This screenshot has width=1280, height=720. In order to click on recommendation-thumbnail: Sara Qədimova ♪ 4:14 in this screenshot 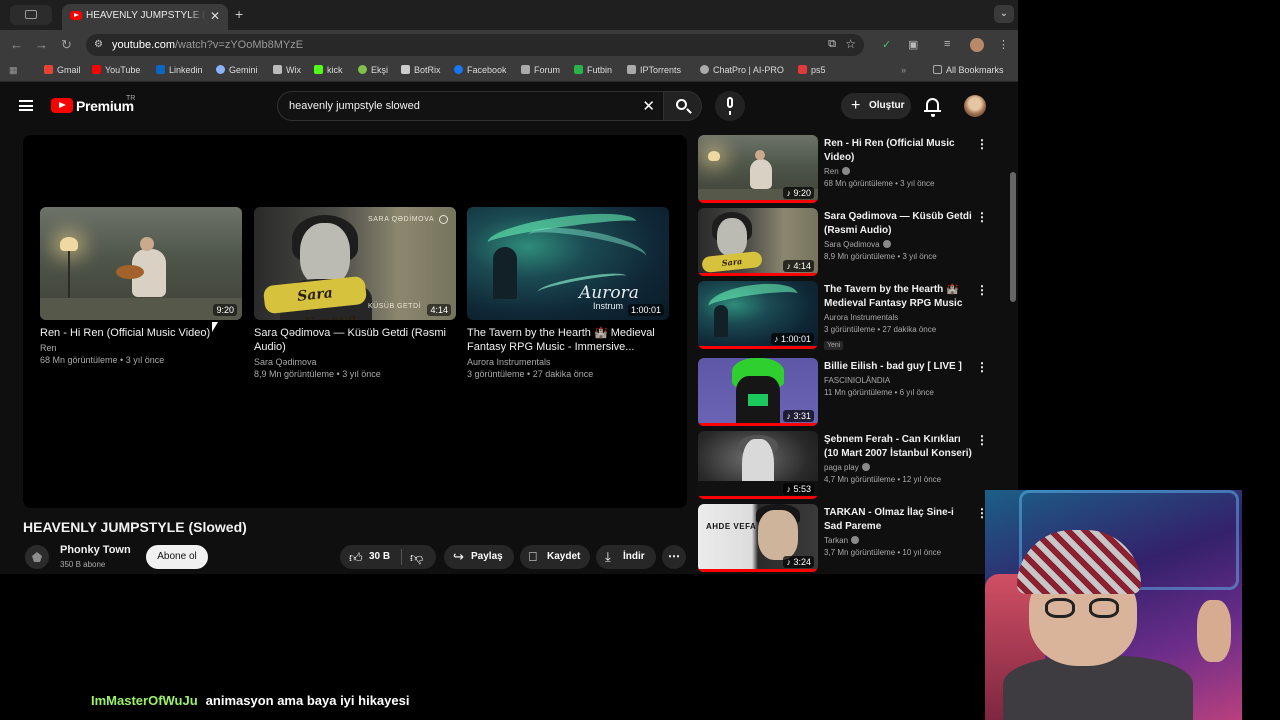, I will do `click(758, 242)`.